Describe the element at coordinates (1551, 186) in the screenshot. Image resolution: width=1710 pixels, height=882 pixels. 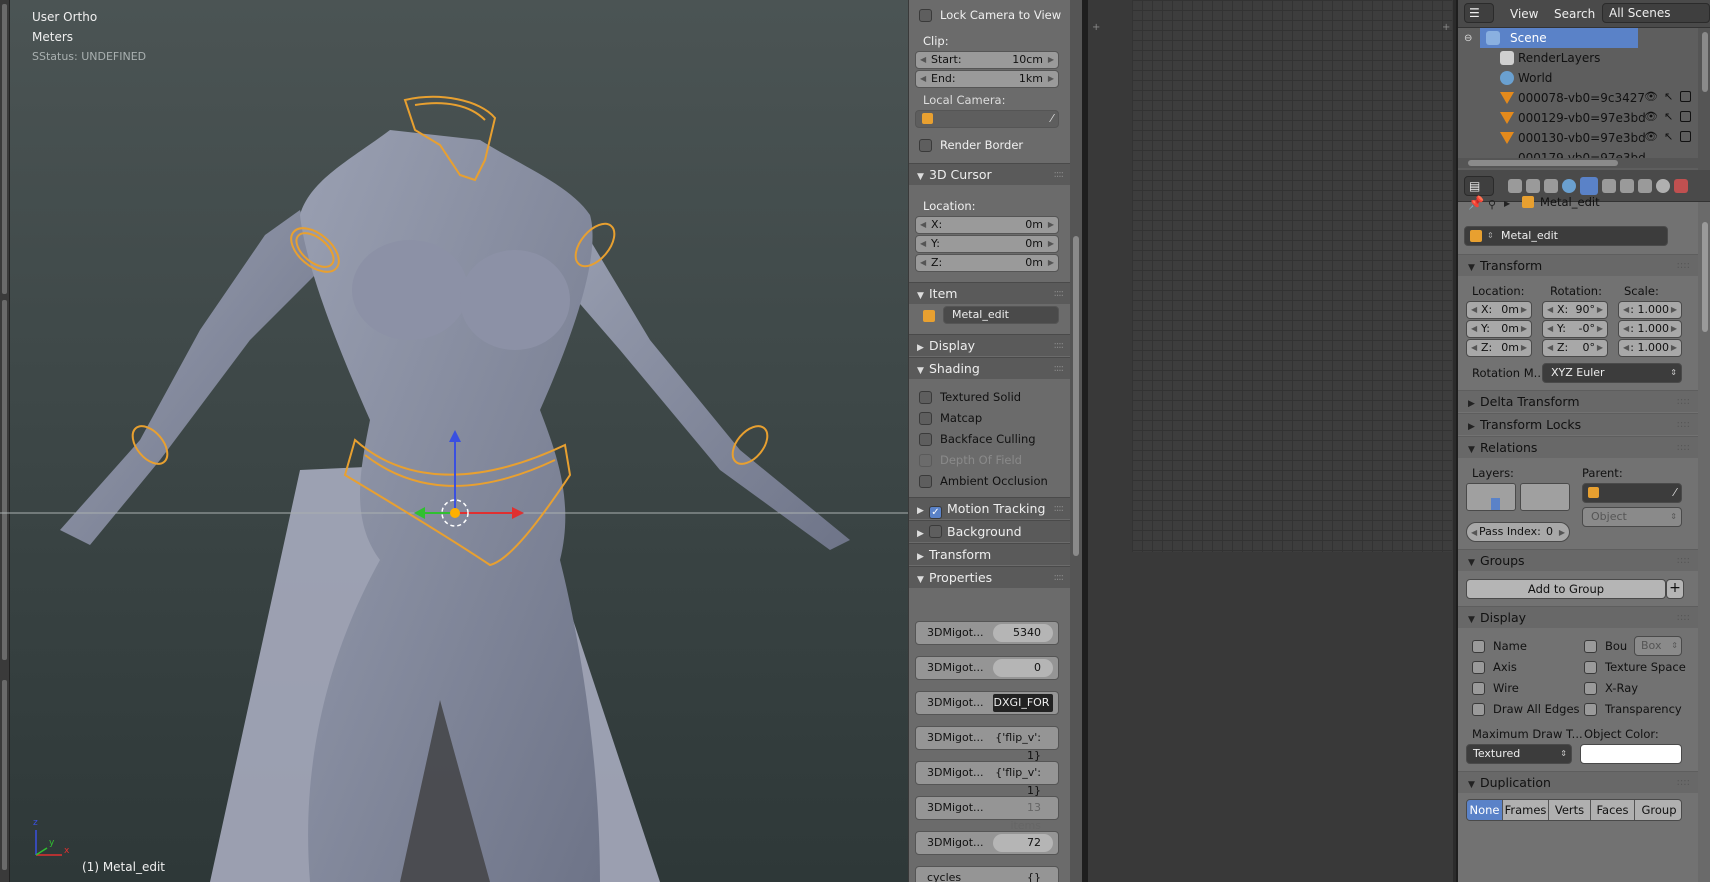
I see `scene-tab-icon` at that location.